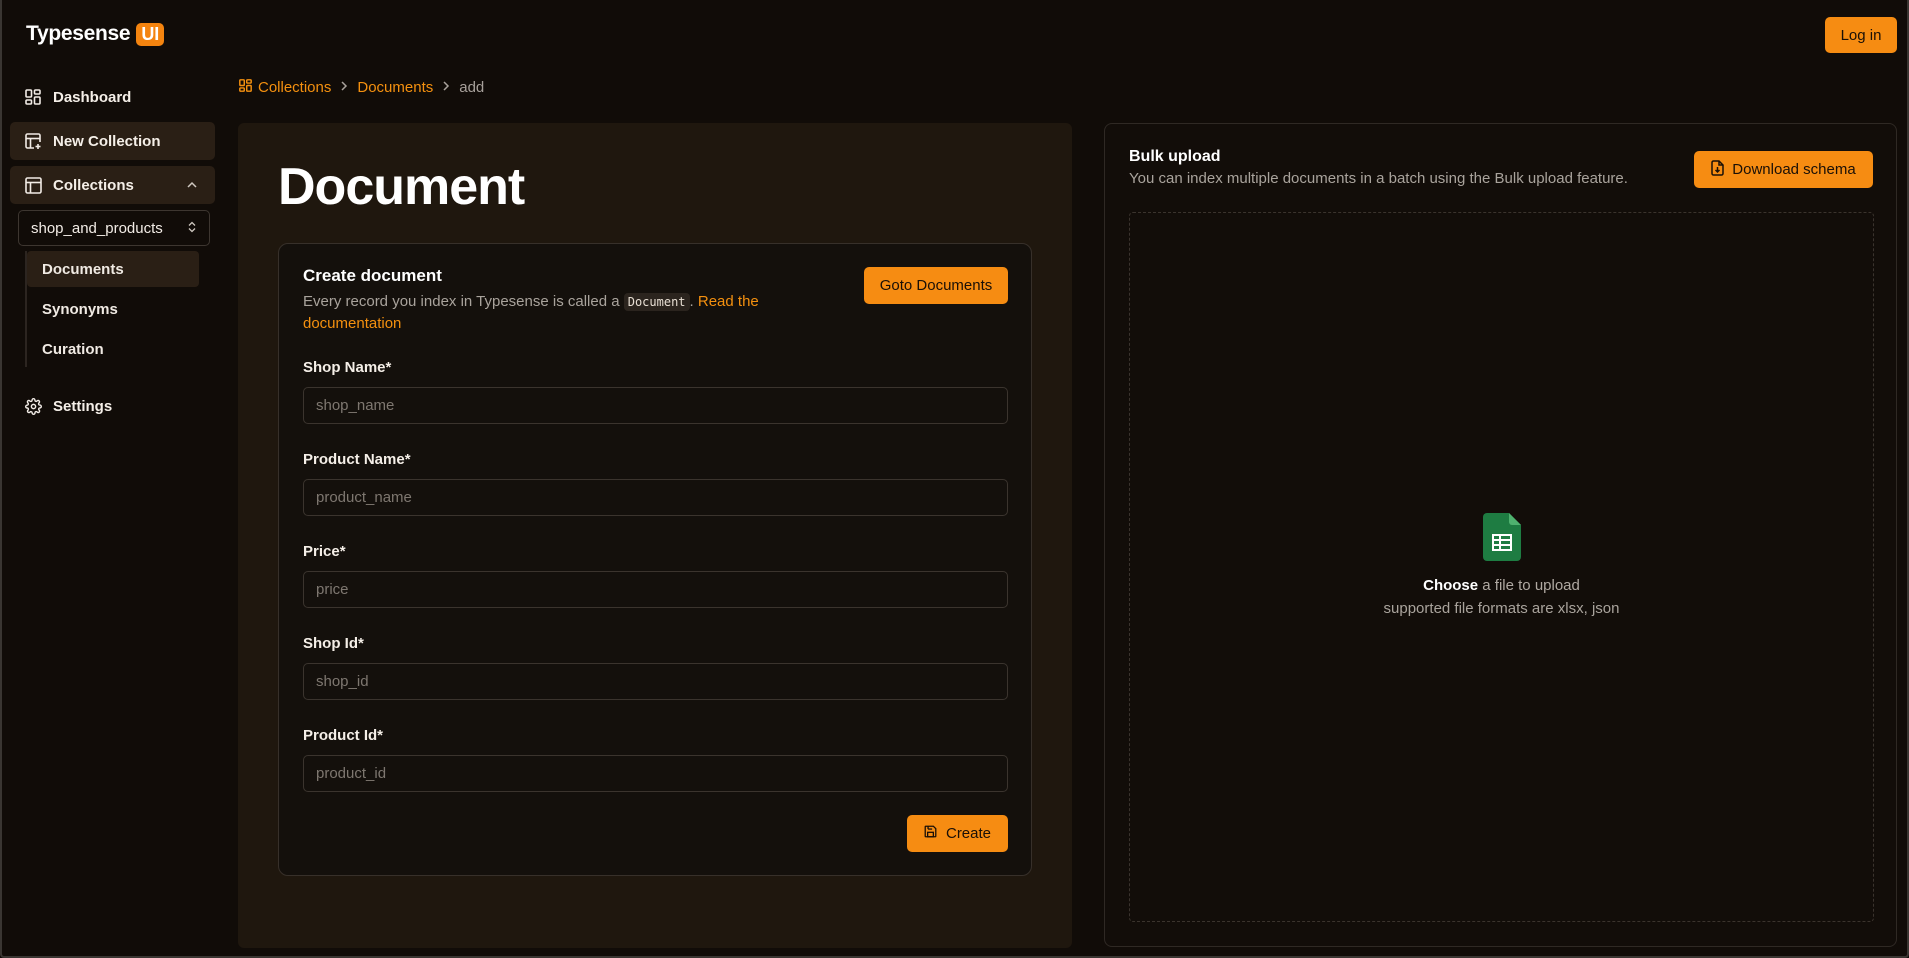 The height and width of the screenshot is (958, 1909). I want to click on table-icon, so click(33, 185).